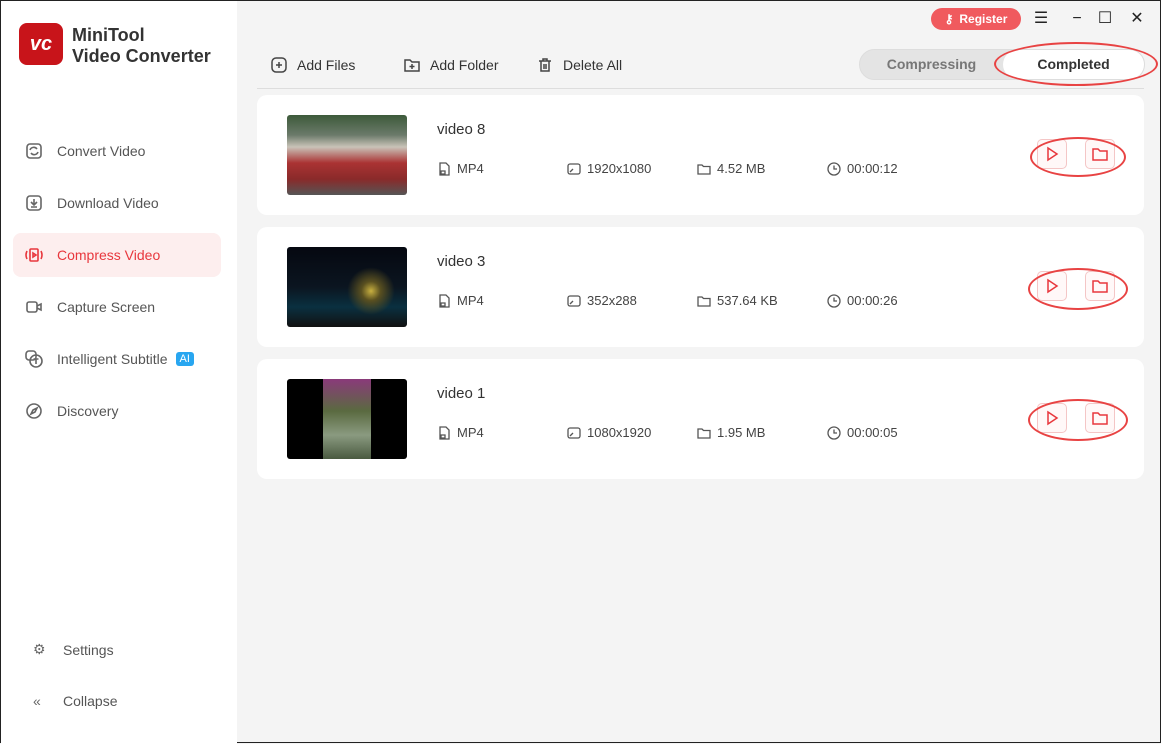 Image resolution: width=1161 pixels, height=744 pixels. I want to click on register-button: ⚷ Register, so click(976, 19).